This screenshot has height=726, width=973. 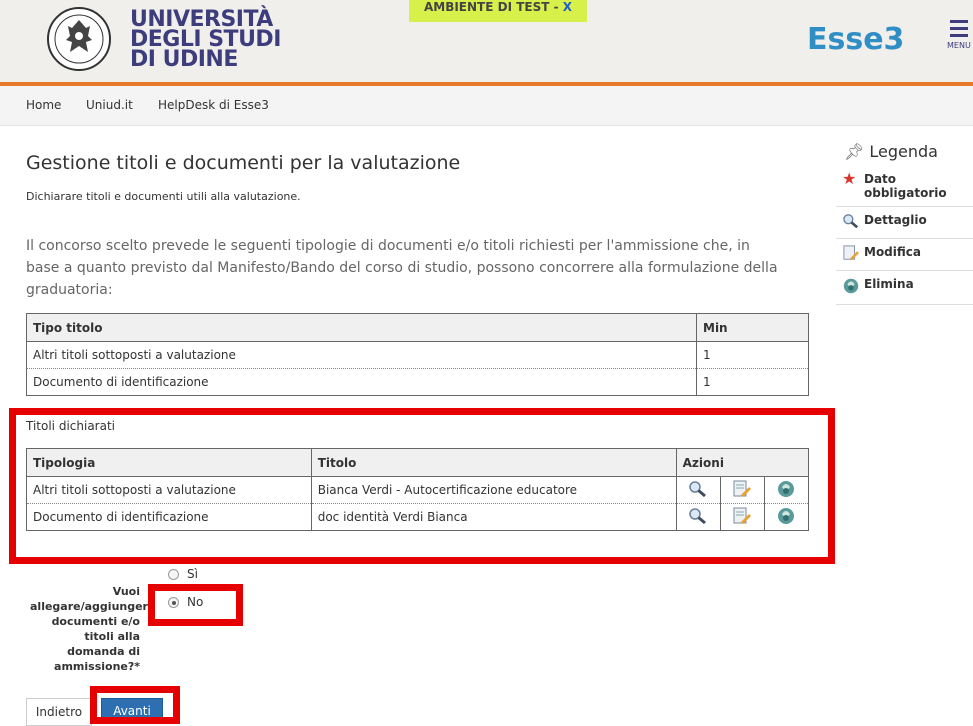 What do you see at coordinates (854, 151) in the screenshot?
I see `pin-icon: 📌︎` at bounding box center [854, 151].